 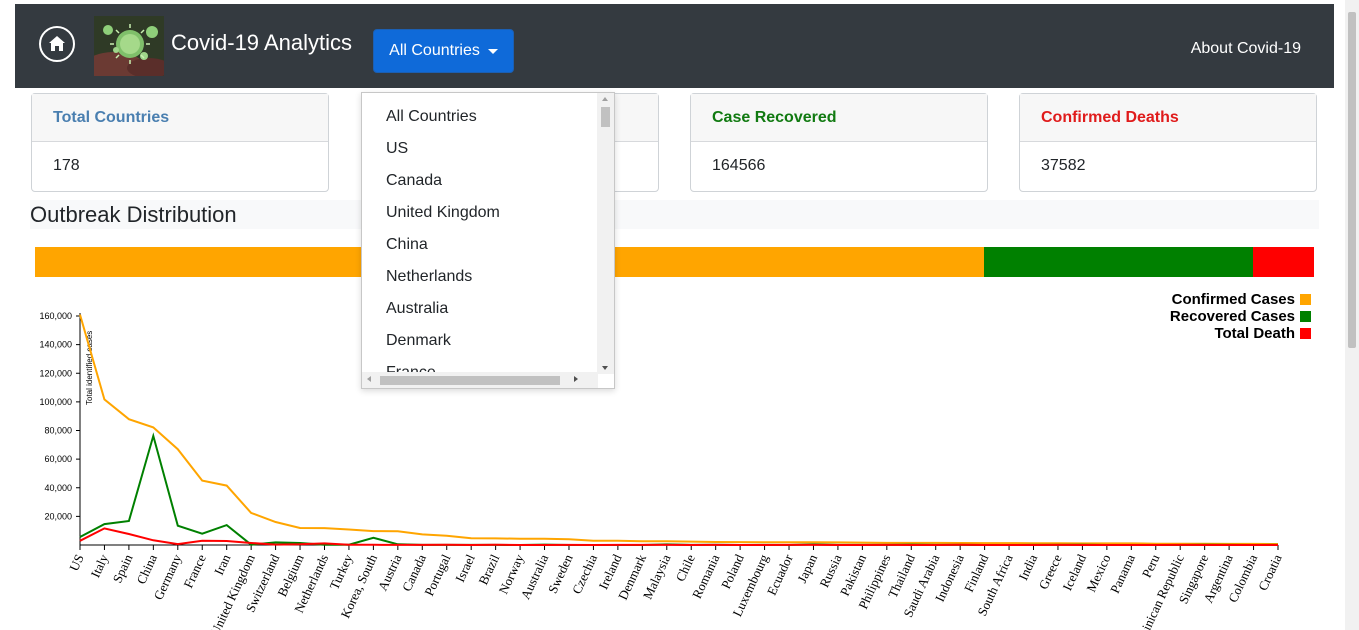 I want to click on scroll-right-icon, so click(x=576, y=379).